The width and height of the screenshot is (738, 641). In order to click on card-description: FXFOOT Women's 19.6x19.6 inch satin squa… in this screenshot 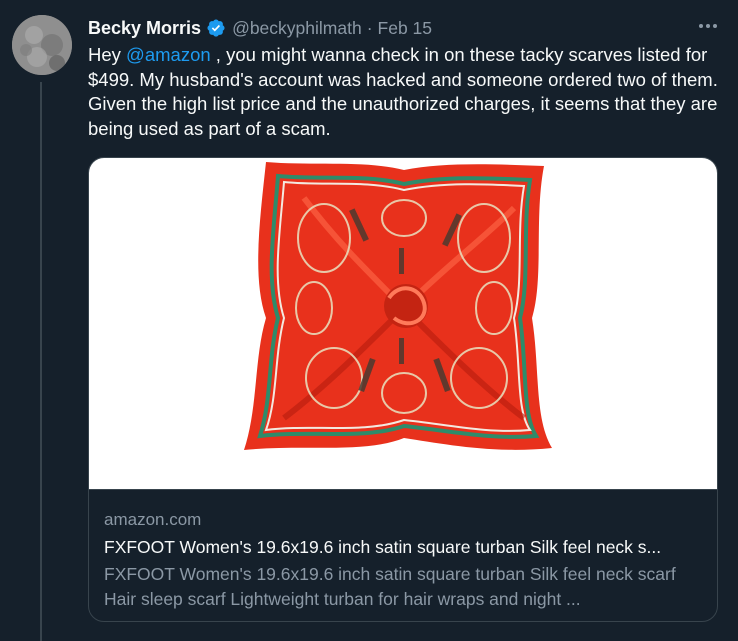, I will do `click(390, 586)`.